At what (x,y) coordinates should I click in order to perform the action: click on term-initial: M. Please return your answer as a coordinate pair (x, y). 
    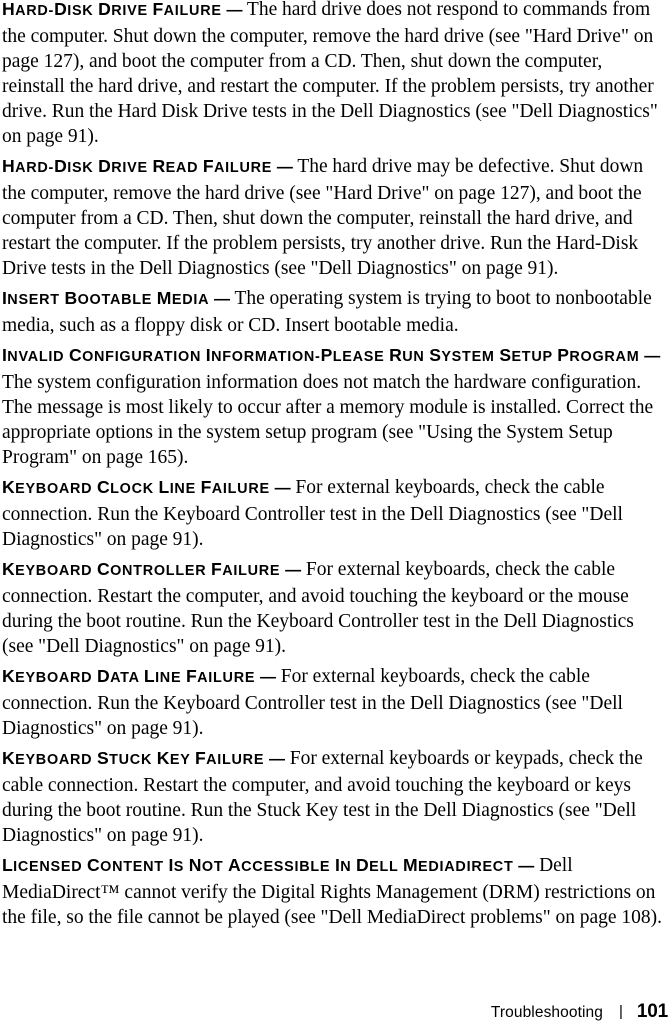
    Looking at the image, I should click on (410, 865).